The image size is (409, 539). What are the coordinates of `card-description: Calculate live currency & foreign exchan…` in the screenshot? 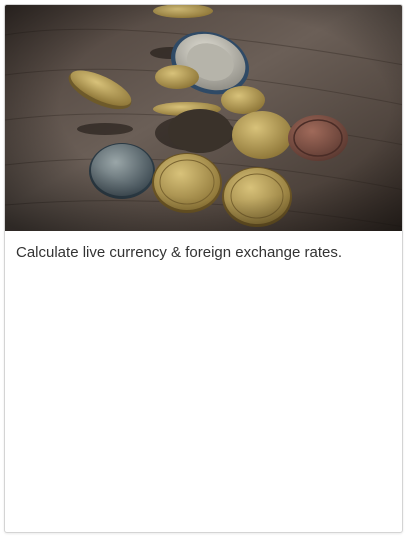 It's located at (179, 252).